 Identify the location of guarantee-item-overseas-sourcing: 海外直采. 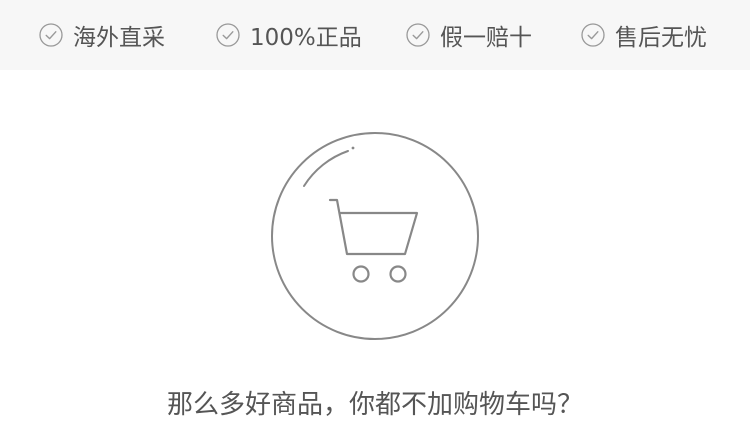
(102, 35).